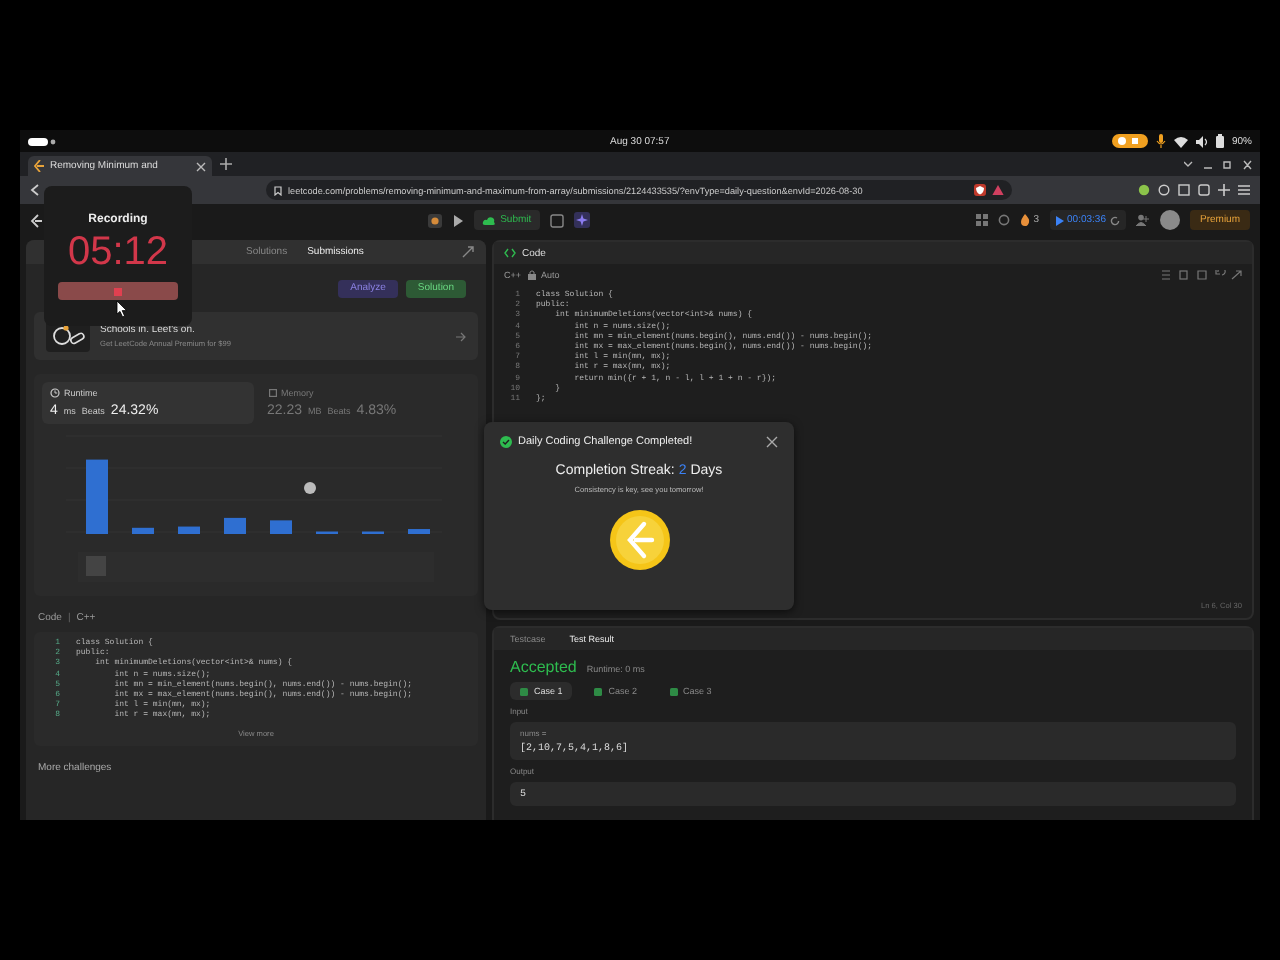 The width and height of the screenshot is (1280, 960). I want to click on check-circle-icon, so click(506, 442).